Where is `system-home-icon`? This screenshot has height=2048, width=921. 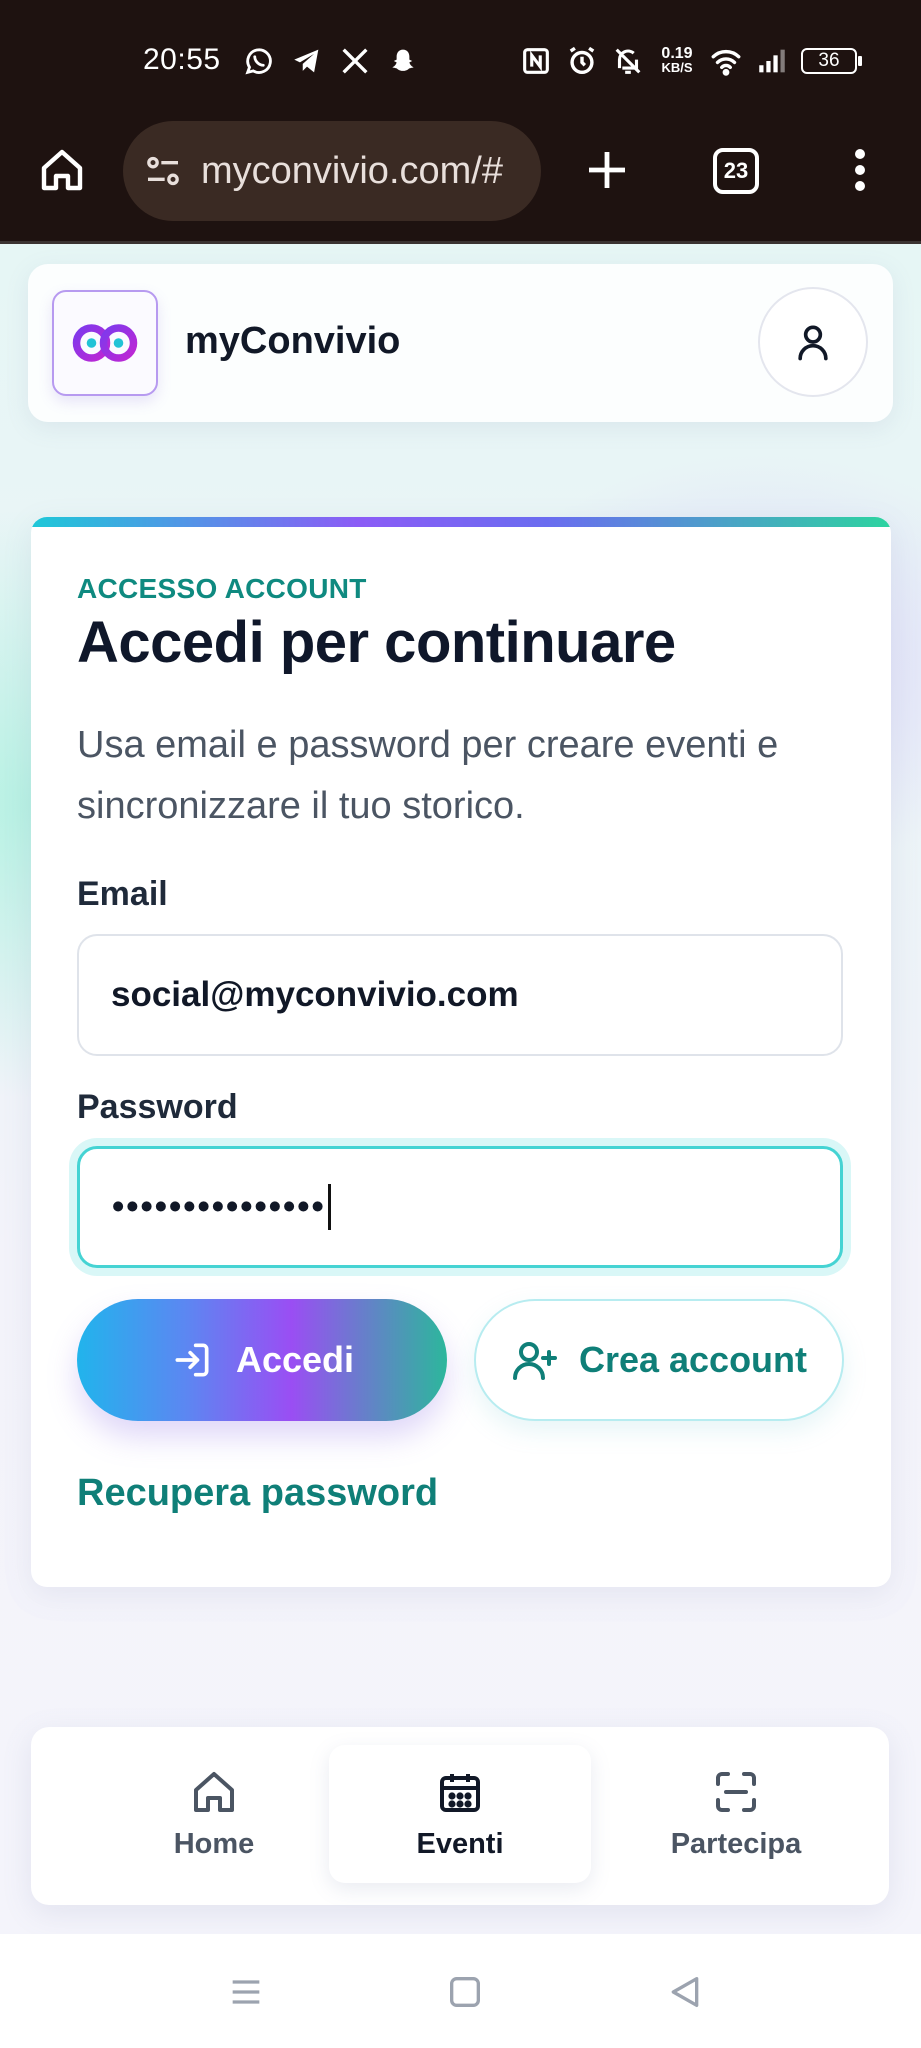
system-home-icon is located at coordinates (465, 1992).